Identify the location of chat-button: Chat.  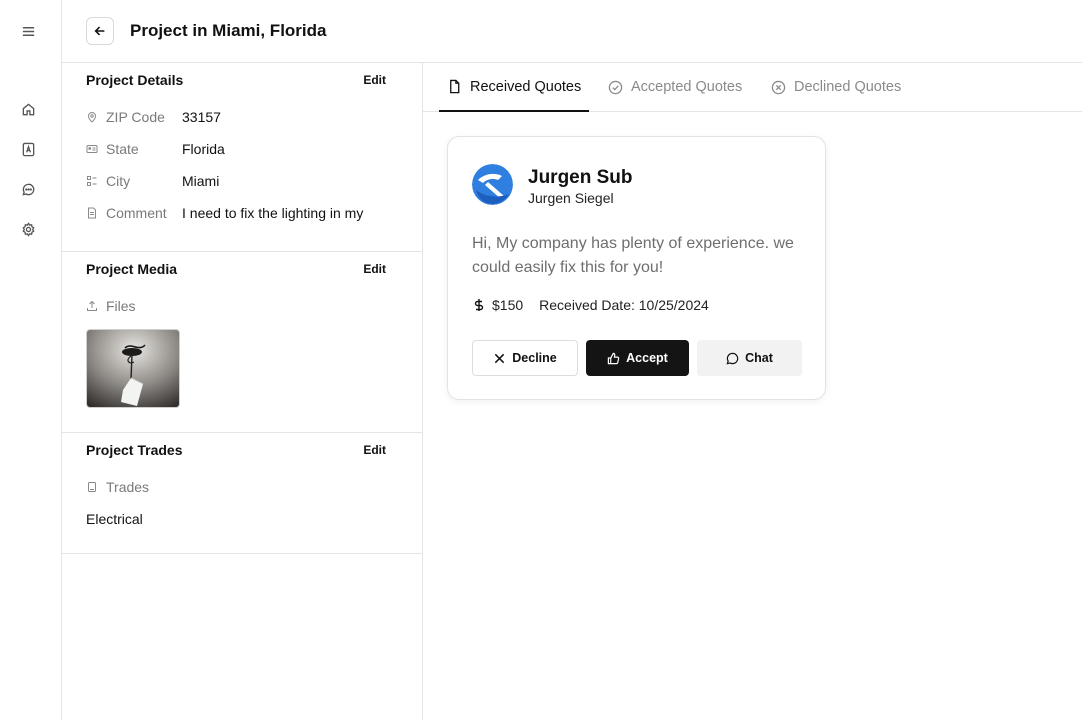
(749, 358).